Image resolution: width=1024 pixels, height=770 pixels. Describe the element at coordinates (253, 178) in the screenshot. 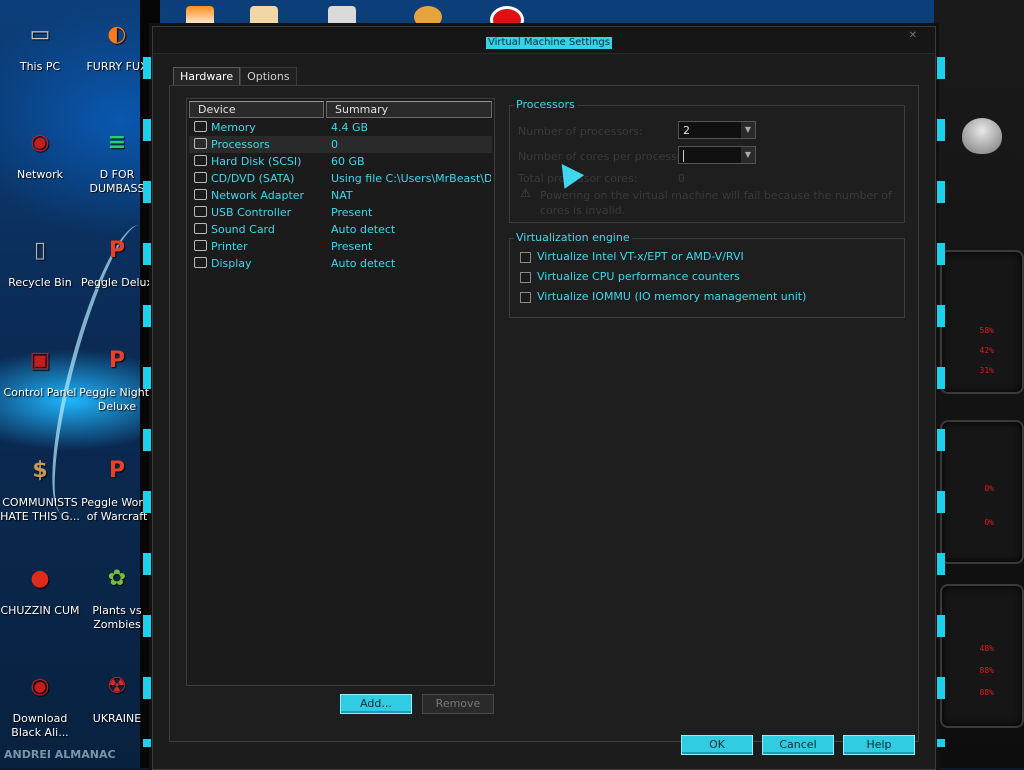

I see `device-name: CD/DVD (SATA)` at that location.